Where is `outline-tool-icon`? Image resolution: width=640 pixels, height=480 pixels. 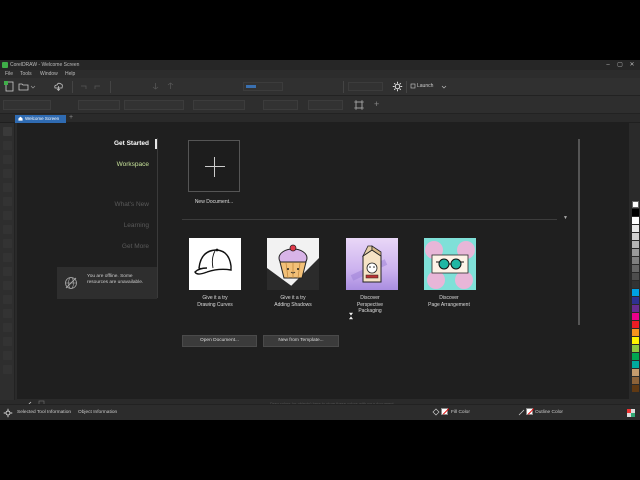
outline-tool-icon is located at coordinates (7, 369).